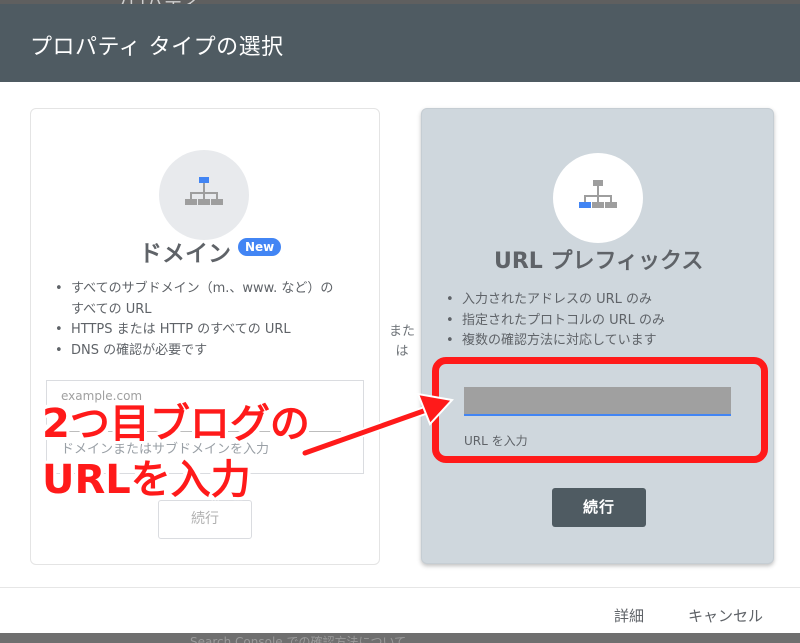  What do you see at coordinates (600, 410) in the screenshot?
I see `url-input-highlight` at bounding box center [600, 410].